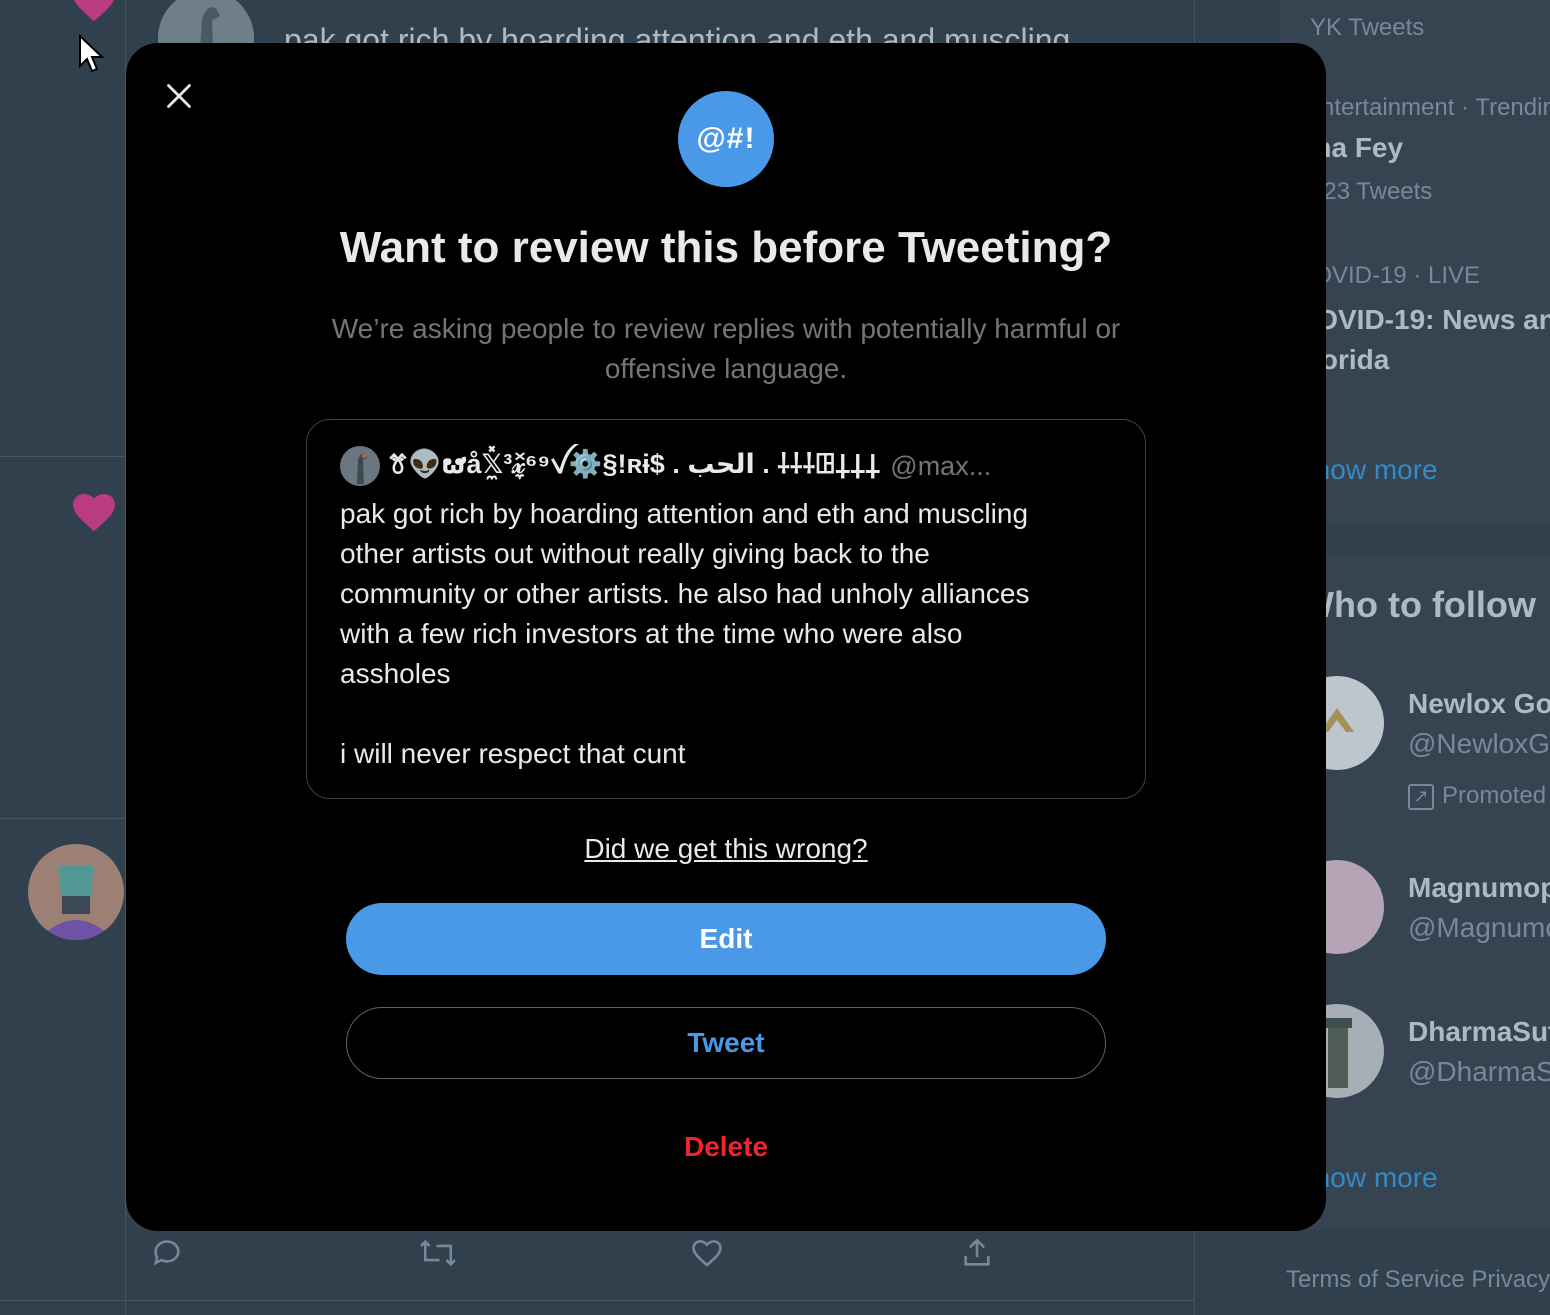  I want to click on did-we-get-this-wrong-link: Did we get this wrong?, so click(726, 849).